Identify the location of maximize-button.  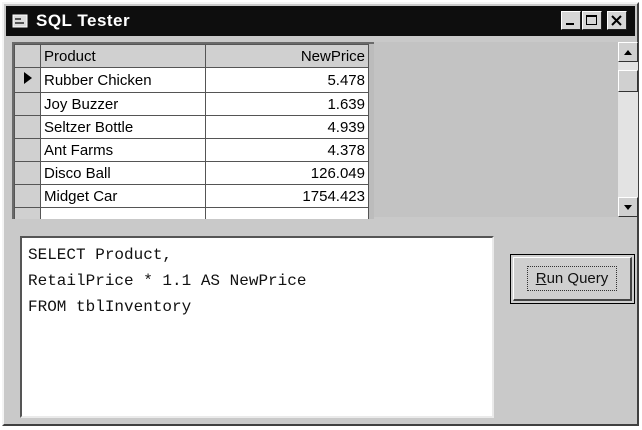
(592, 20).